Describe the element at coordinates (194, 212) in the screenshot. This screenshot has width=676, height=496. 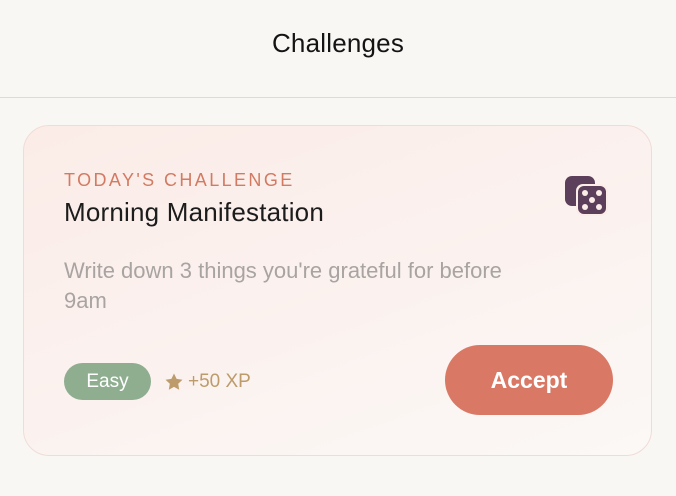
I see `challenge-title: Morning Manifestation` at that location.